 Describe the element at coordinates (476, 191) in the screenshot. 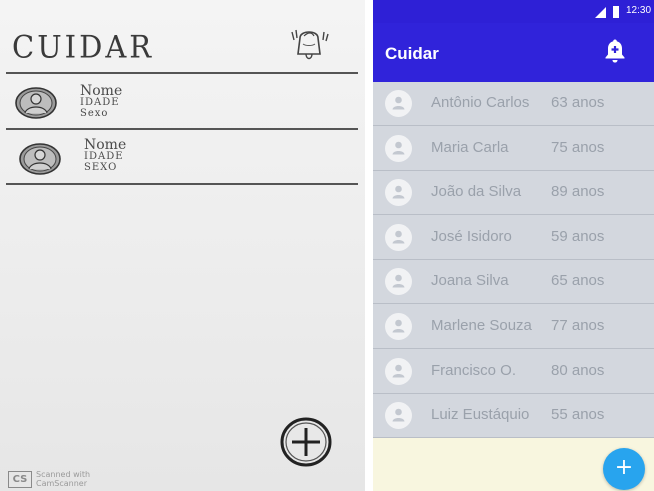

I see `patient-name: João da Silva` at that location.